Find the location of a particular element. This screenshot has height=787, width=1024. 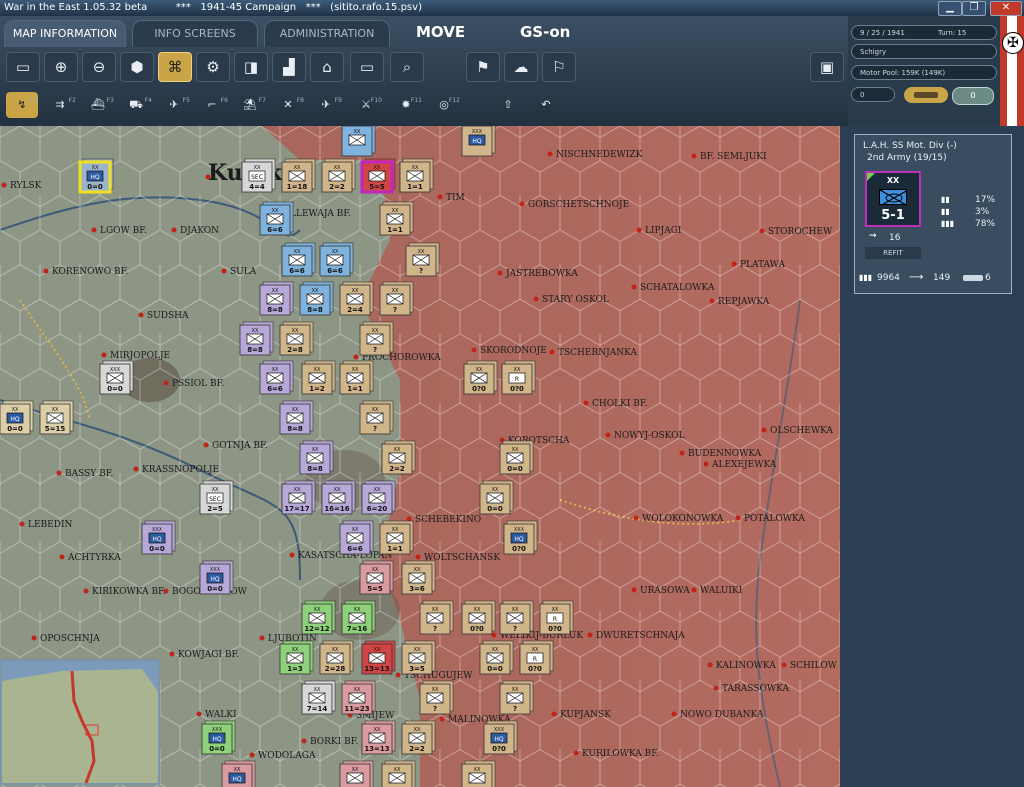

weather-button: ☁ is located at coordinates (521, 67).